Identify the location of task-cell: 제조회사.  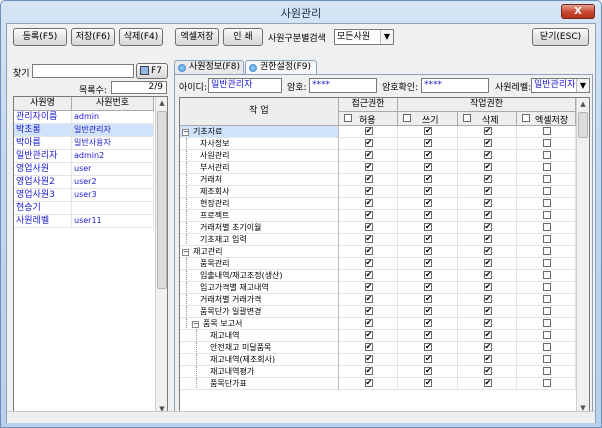
(259, 192).